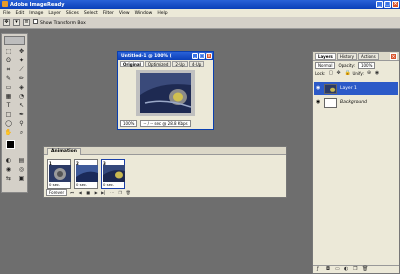 The image size is (400, 274). Describe the element at coordinates (14, 40) in the screenshot. I see `imageready-logo` at that location.